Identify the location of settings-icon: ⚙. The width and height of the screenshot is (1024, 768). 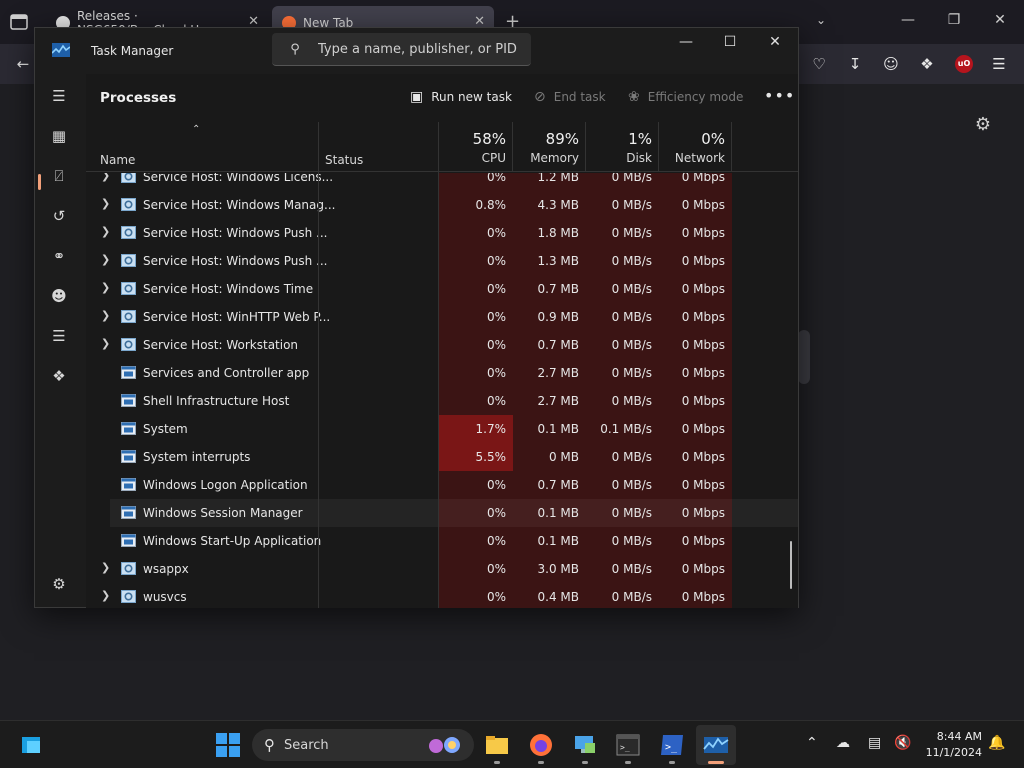
(59, 584).